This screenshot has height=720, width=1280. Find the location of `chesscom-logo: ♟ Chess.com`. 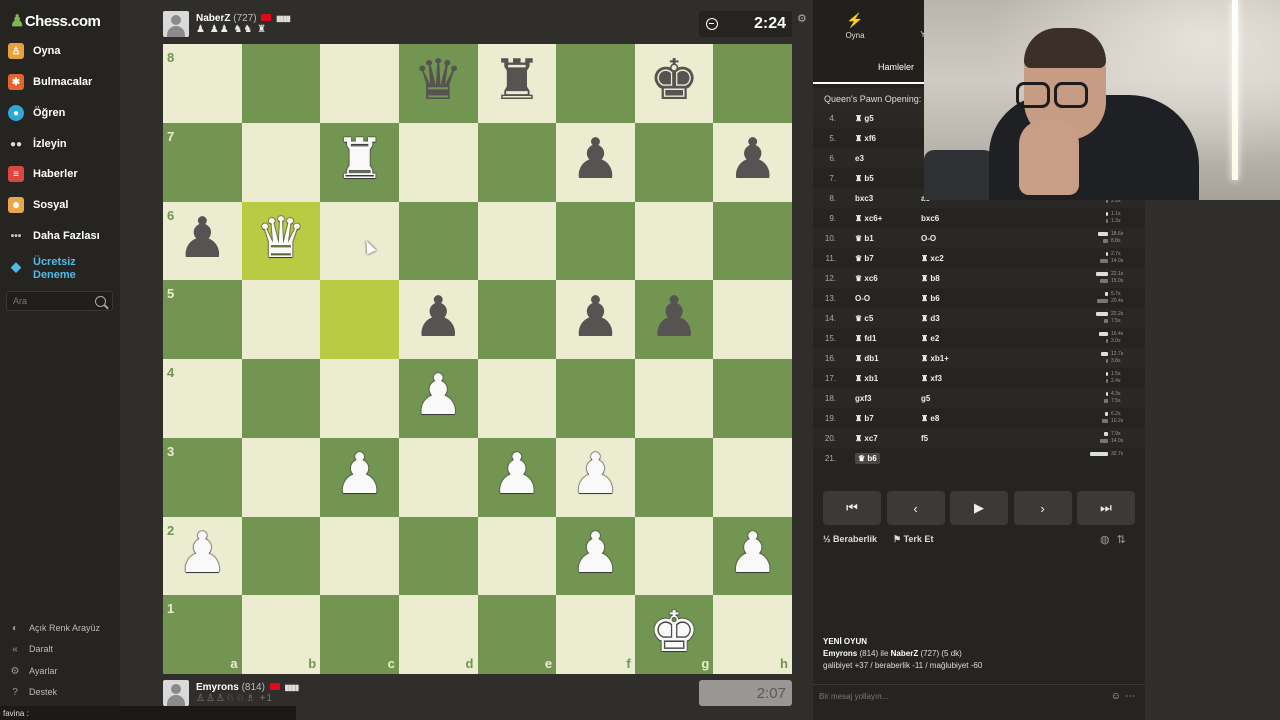

chesscom-logo: ♟ Chess.com is located at coordinates (55, 21).